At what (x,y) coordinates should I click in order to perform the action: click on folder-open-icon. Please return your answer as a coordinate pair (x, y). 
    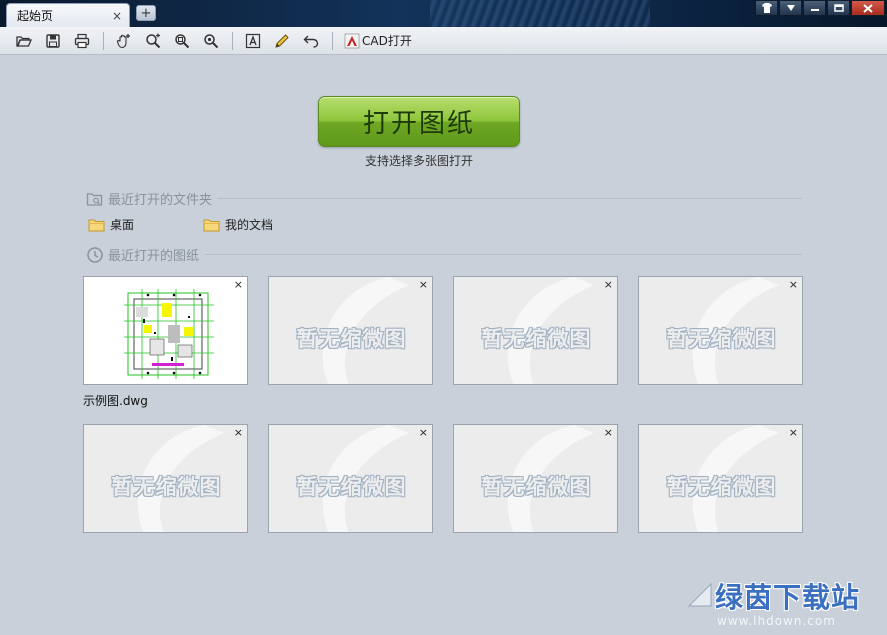
    Looking at the image, I should click on (24, 41).